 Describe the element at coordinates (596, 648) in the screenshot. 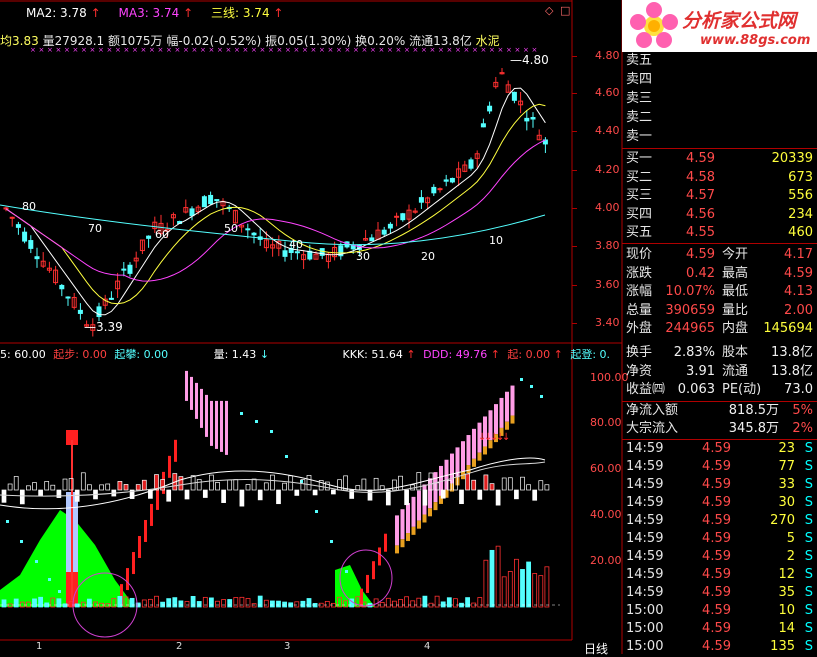

I see `period-tab: 日线` at that location.